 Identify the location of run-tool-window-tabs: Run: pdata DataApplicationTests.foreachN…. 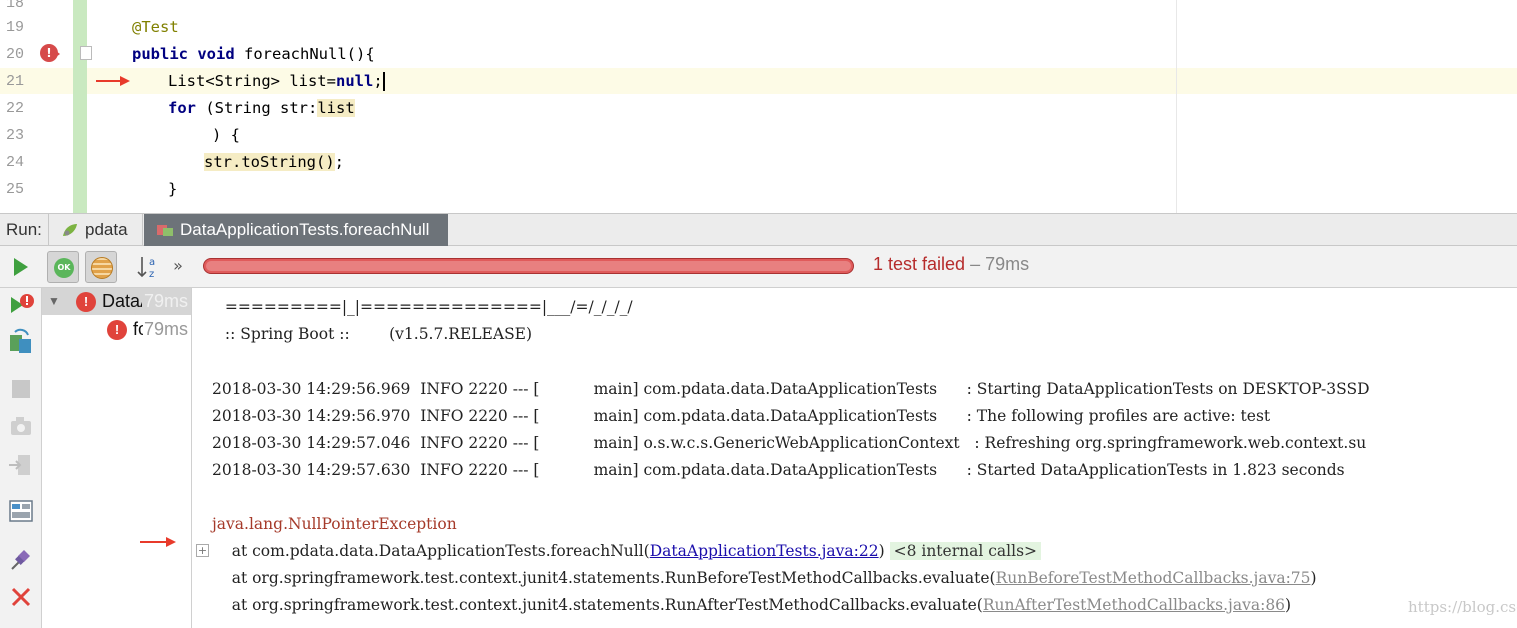
(758, 229).